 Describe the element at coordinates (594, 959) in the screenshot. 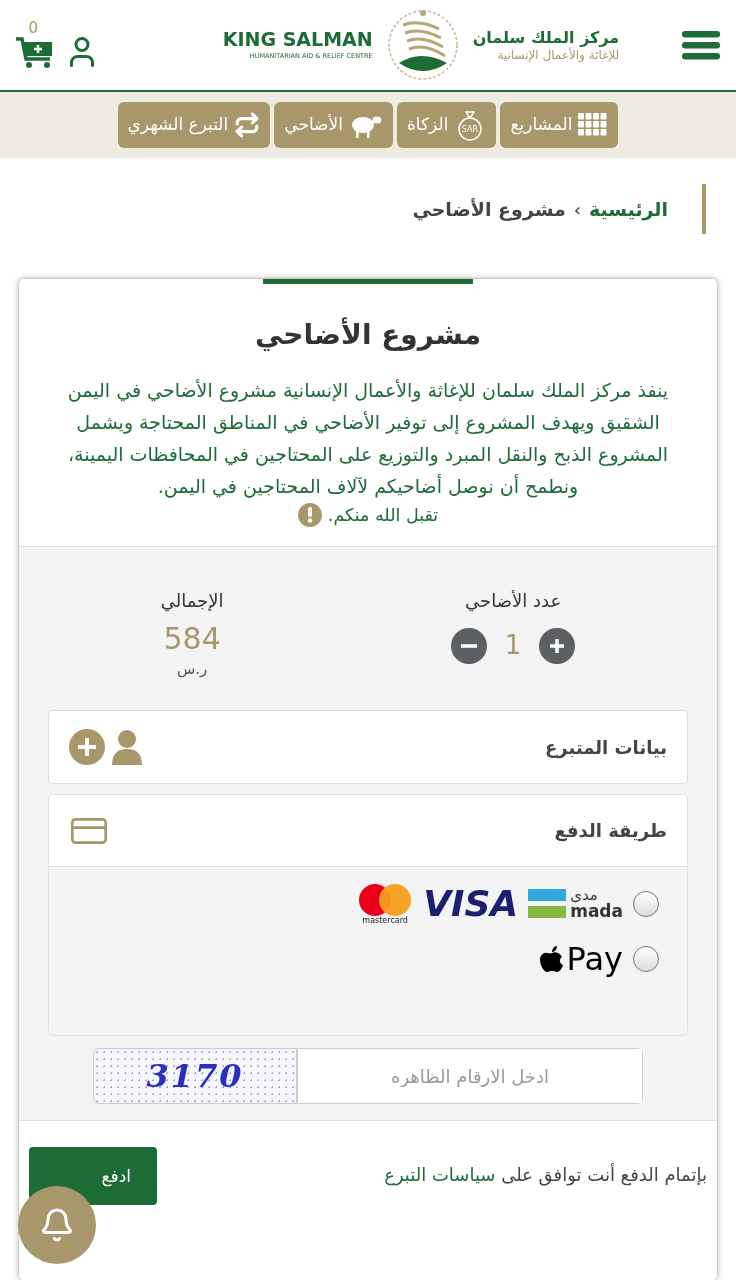

I see `pay-label: Pay` at that location.